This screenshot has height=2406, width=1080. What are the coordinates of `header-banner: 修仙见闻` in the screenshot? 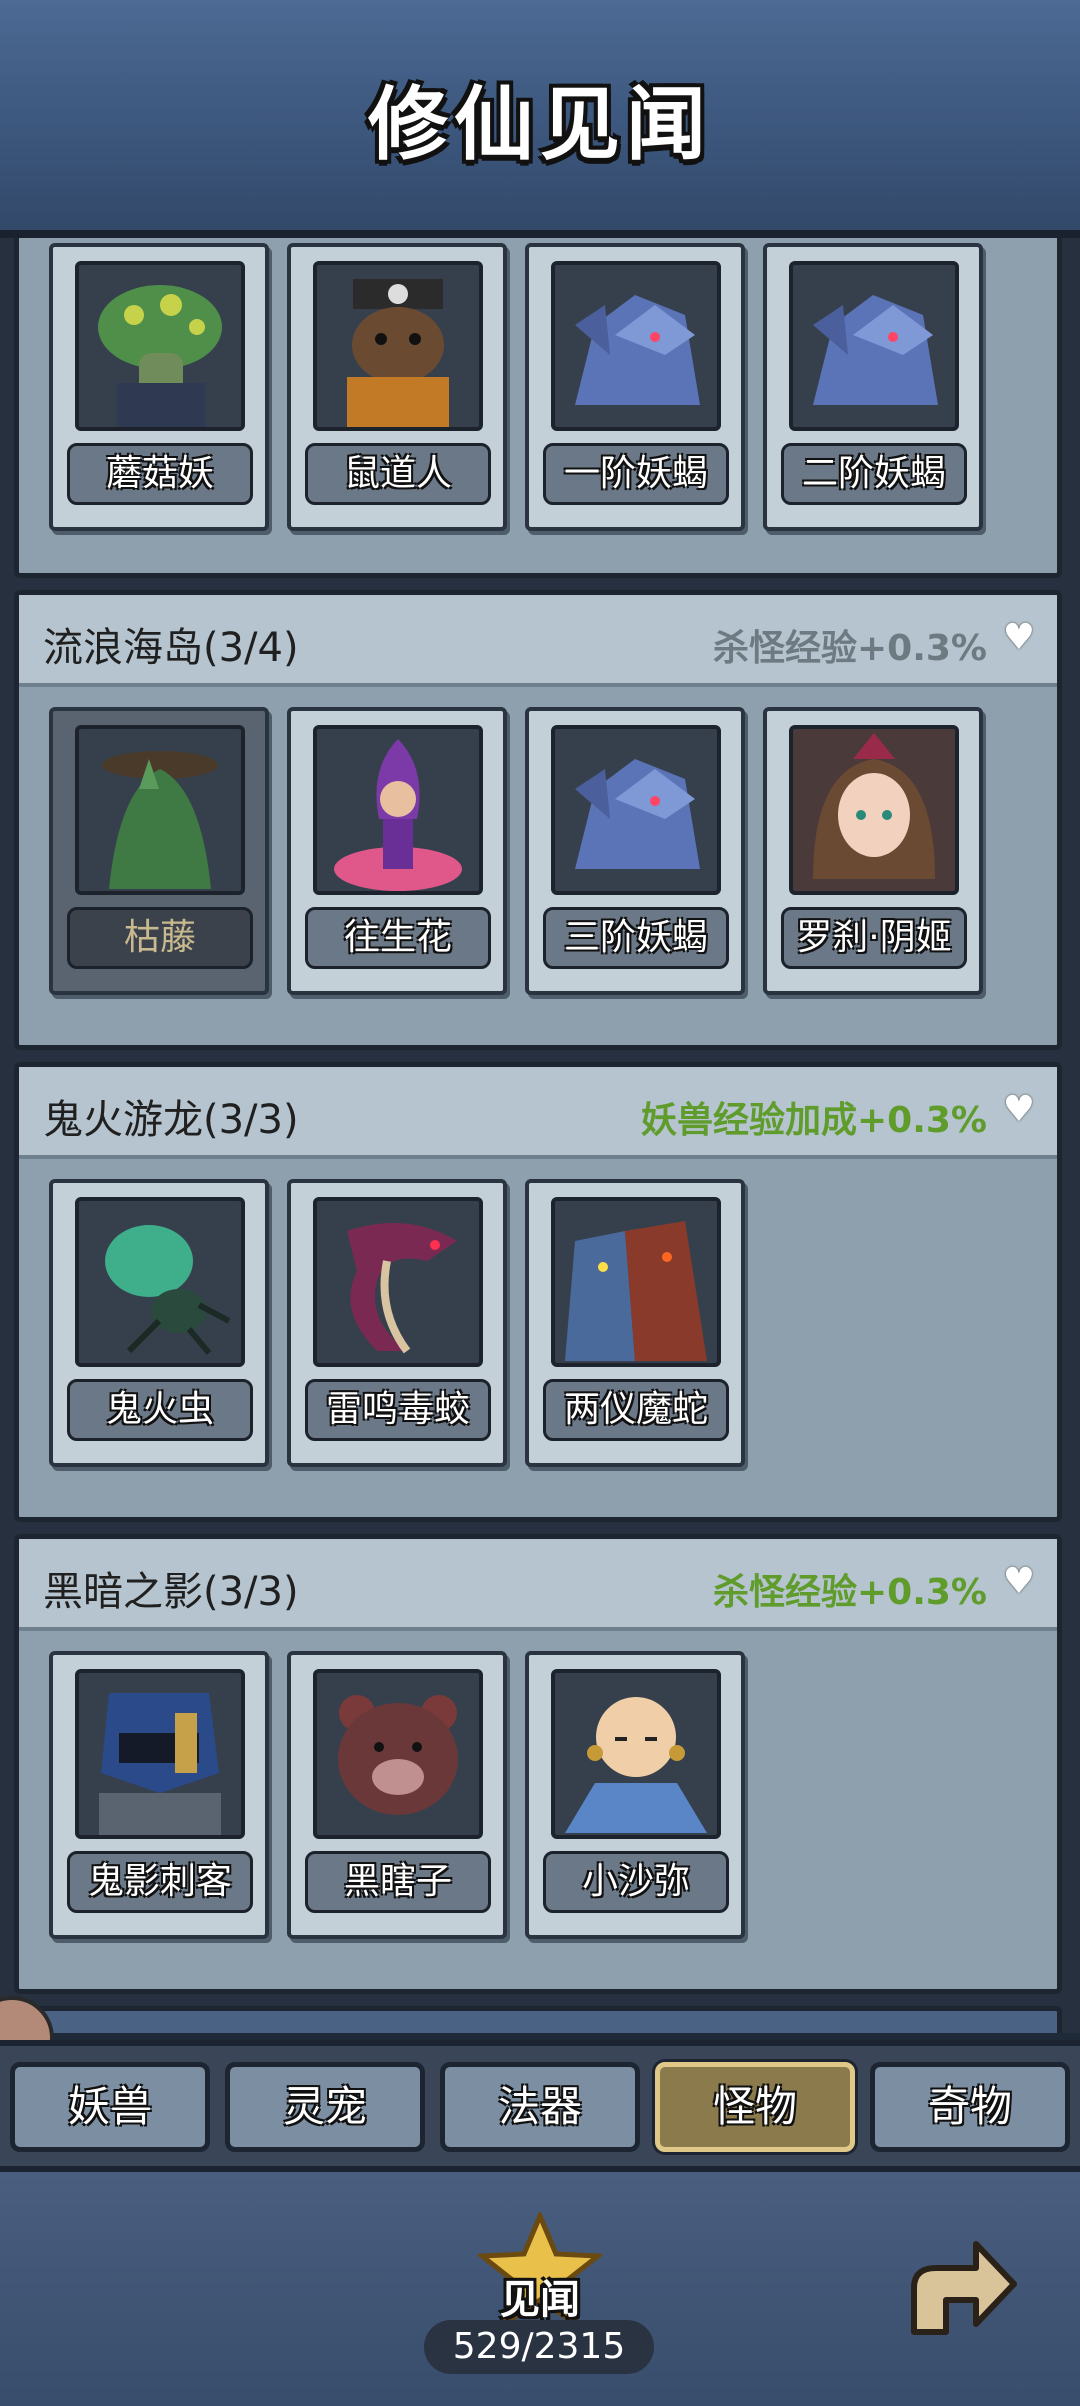 It's located at (540, 119).